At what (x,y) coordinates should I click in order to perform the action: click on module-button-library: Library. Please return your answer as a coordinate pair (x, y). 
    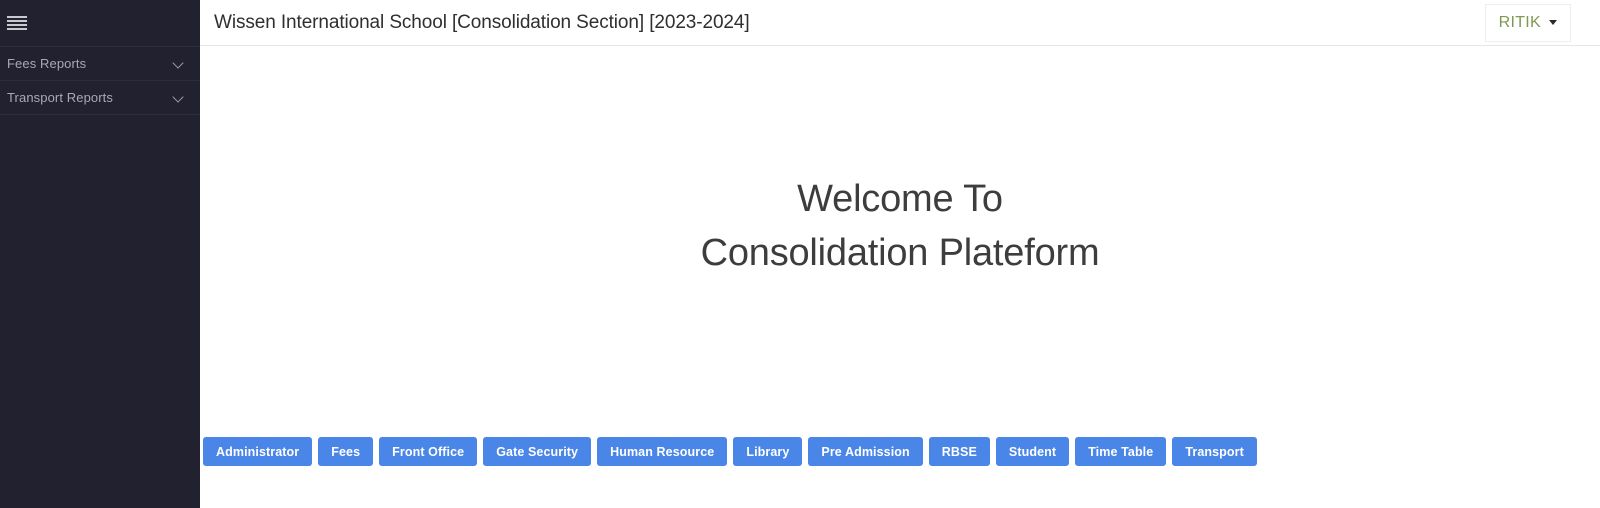
    Looking at the image, I should click on (768, 451).